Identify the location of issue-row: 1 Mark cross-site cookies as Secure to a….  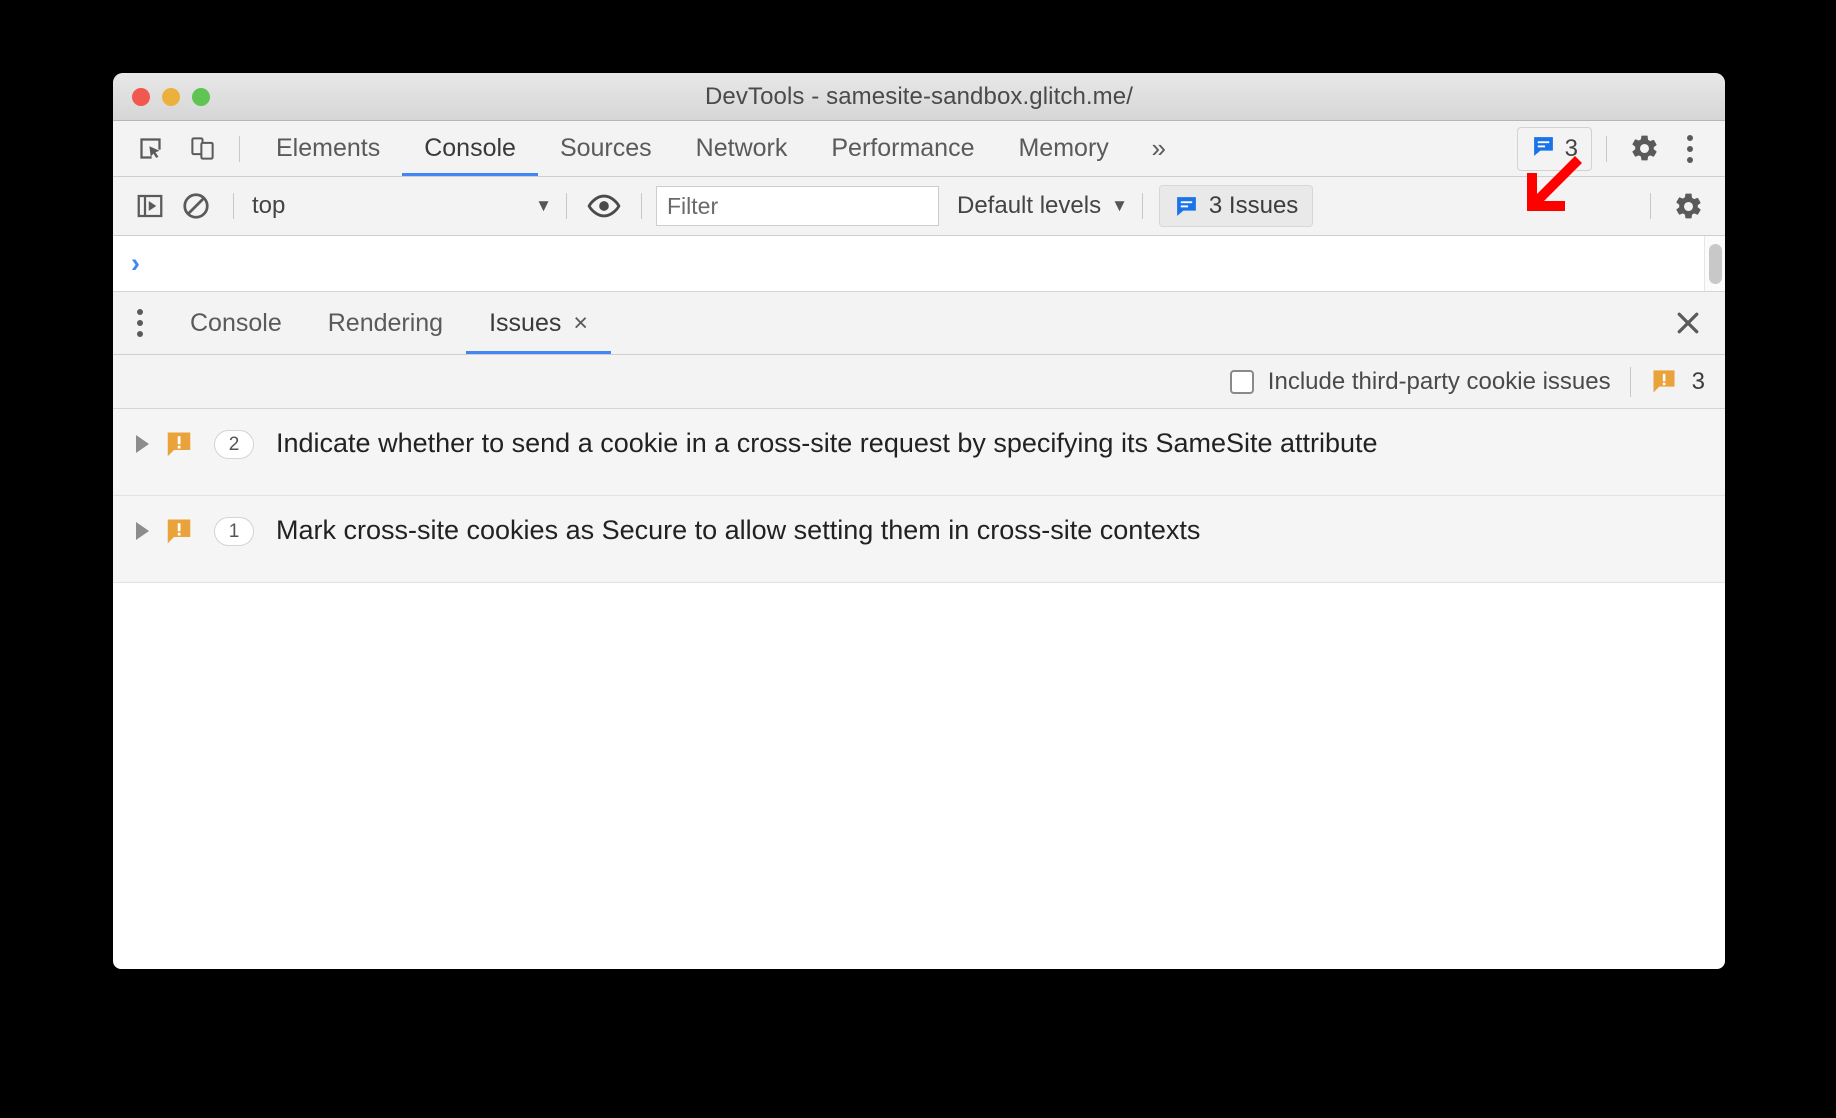
(919, 539).